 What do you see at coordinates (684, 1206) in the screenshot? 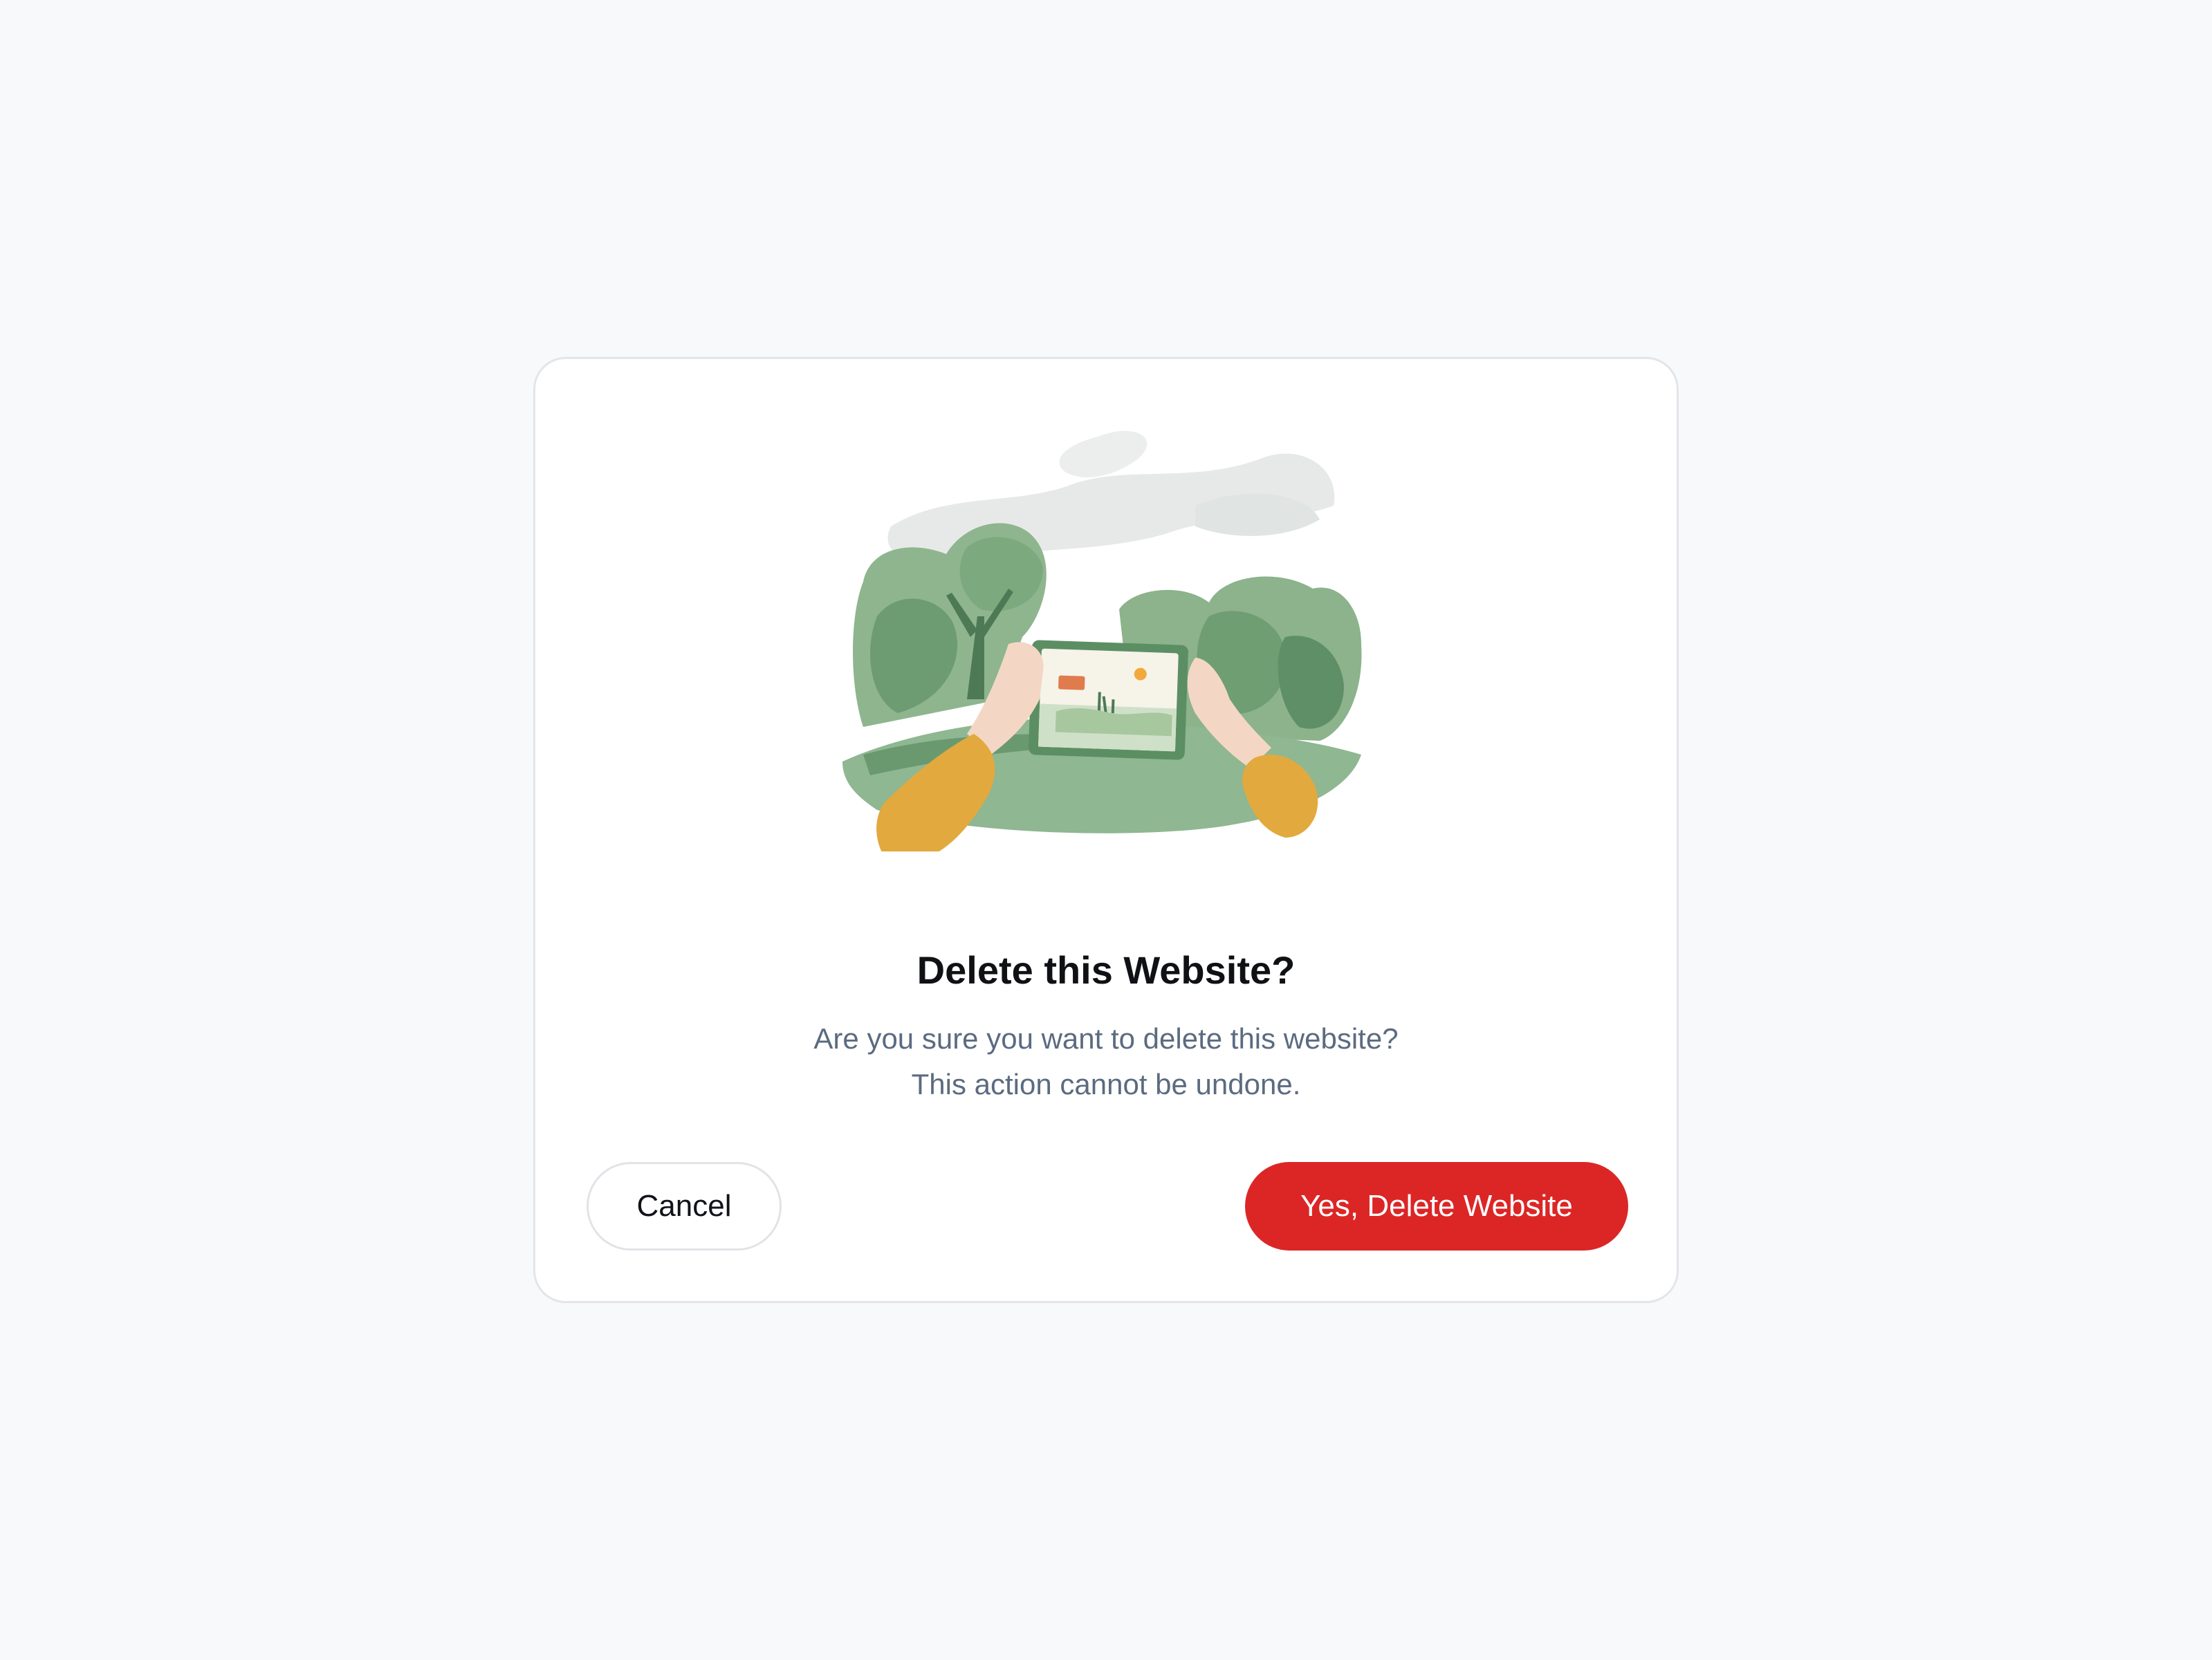
I see `cancel-button: Cancel` at bounding box center [684, 1206].